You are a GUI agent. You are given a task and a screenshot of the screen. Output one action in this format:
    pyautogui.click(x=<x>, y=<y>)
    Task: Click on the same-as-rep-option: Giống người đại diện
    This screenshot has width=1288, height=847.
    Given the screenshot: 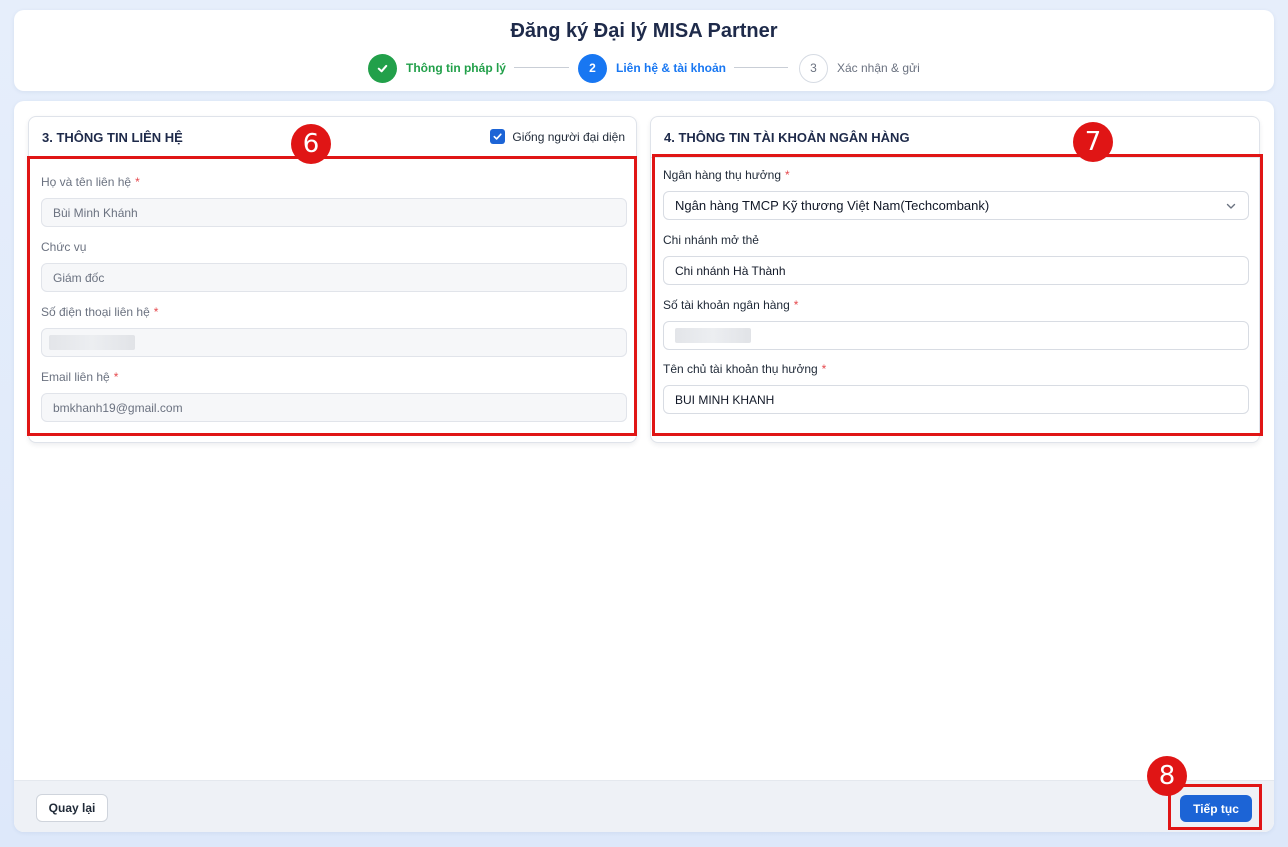 What is the action you would take?
    pyautogui.click(x=557, y=136)
    